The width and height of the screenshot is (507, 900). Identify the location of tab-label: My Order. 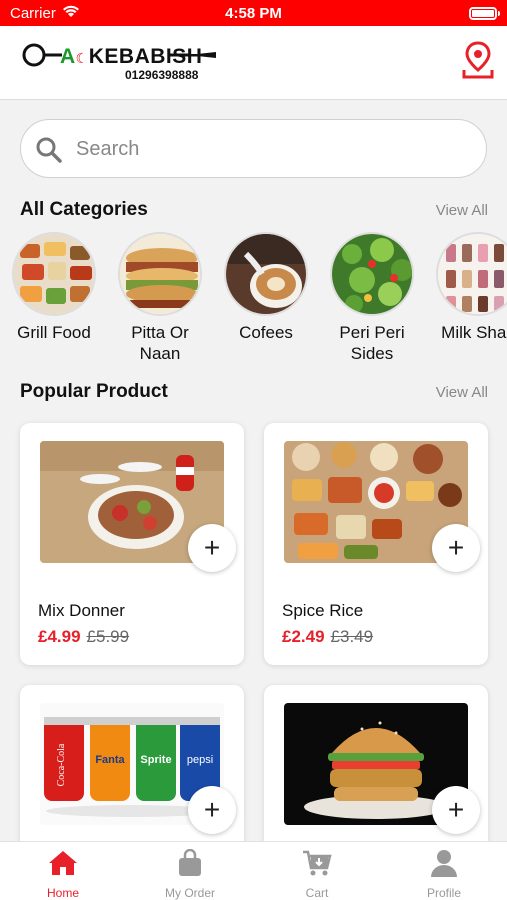
(189, 893).